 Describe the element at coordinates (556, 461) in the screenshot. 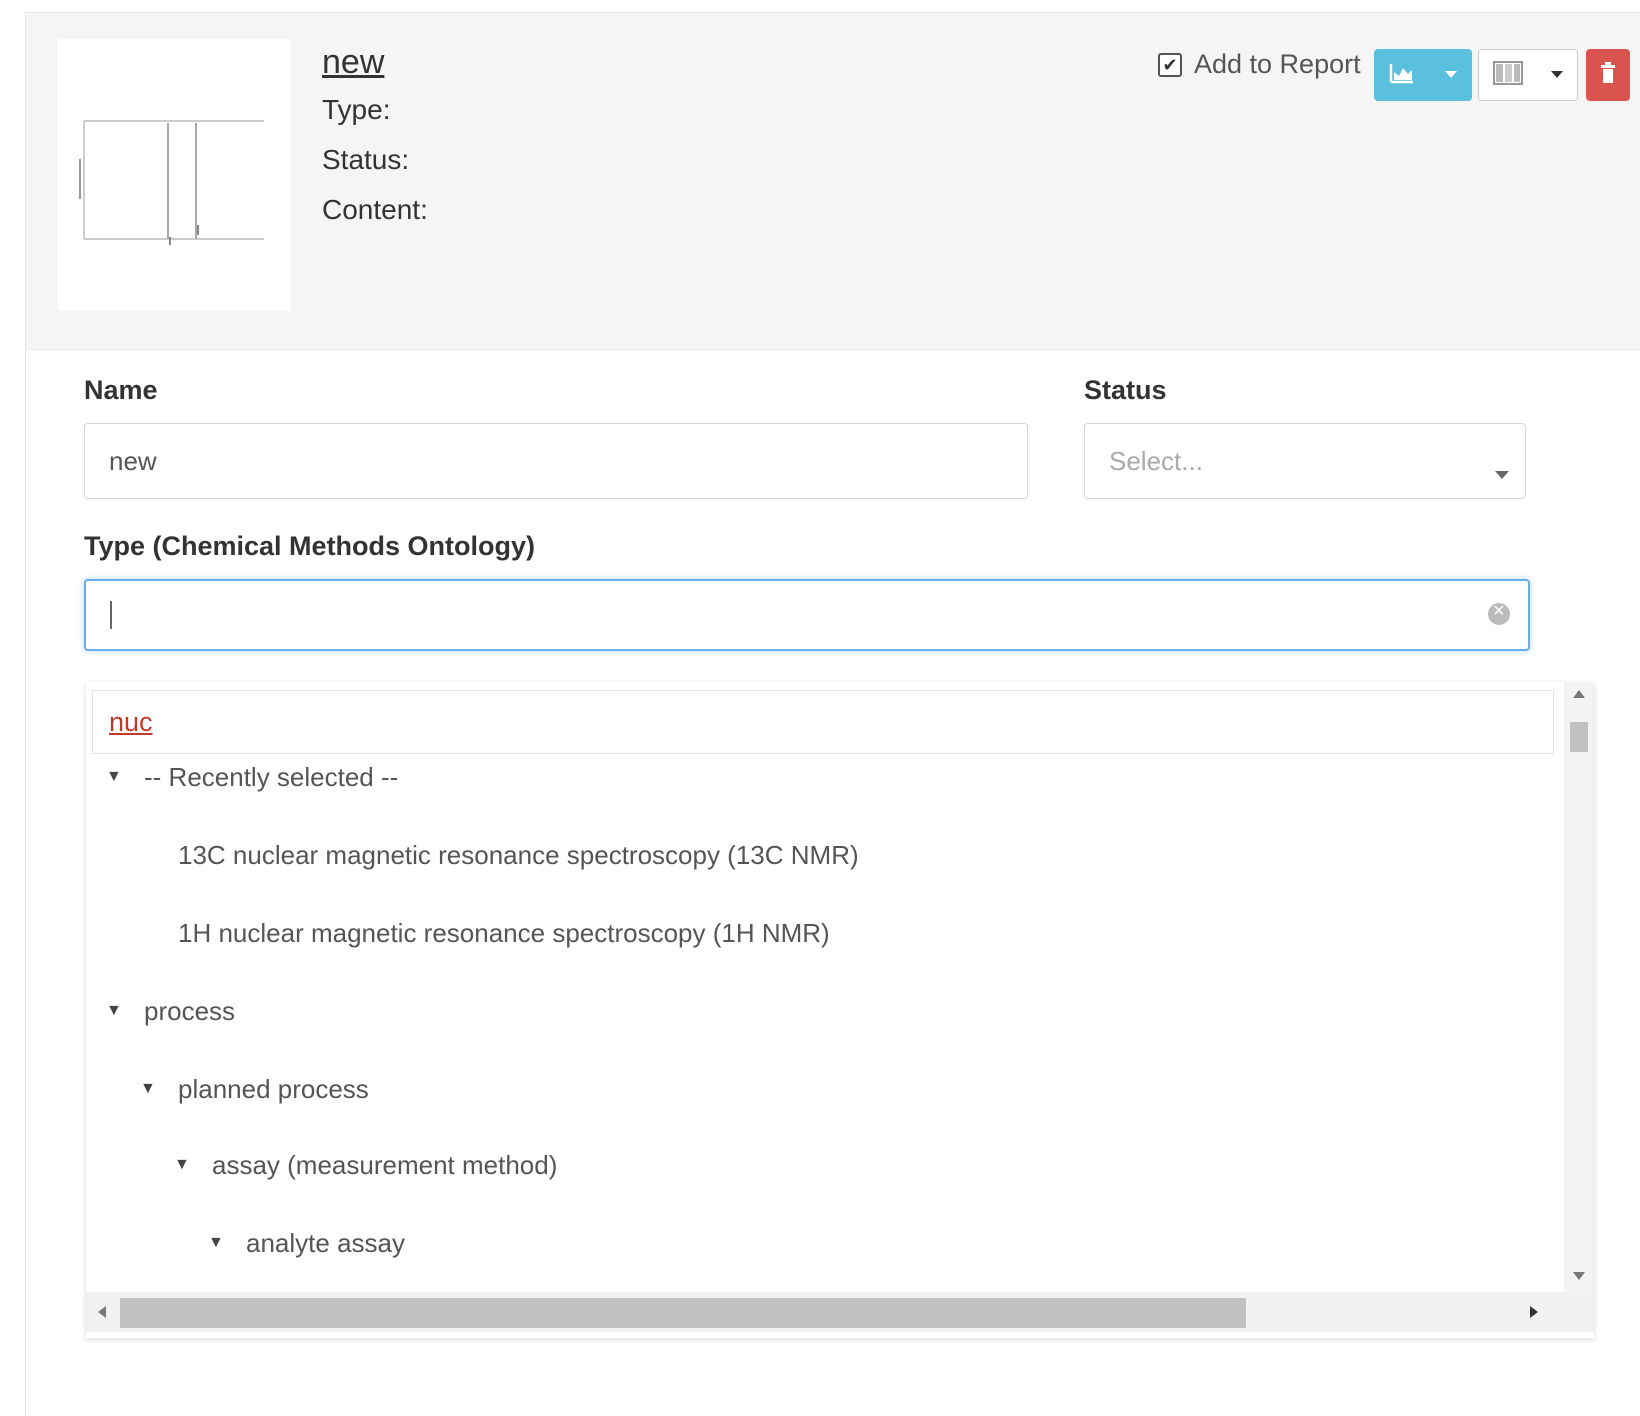

I see `name-input: new` at that location.